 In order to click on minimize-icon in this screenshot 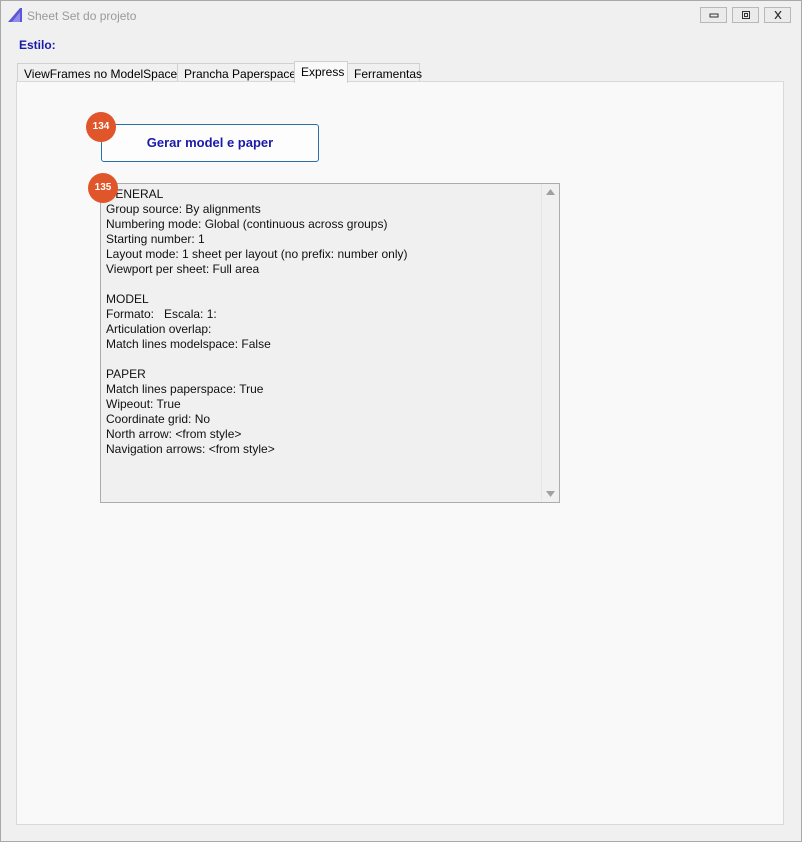, I will do `click(714, 15)`.